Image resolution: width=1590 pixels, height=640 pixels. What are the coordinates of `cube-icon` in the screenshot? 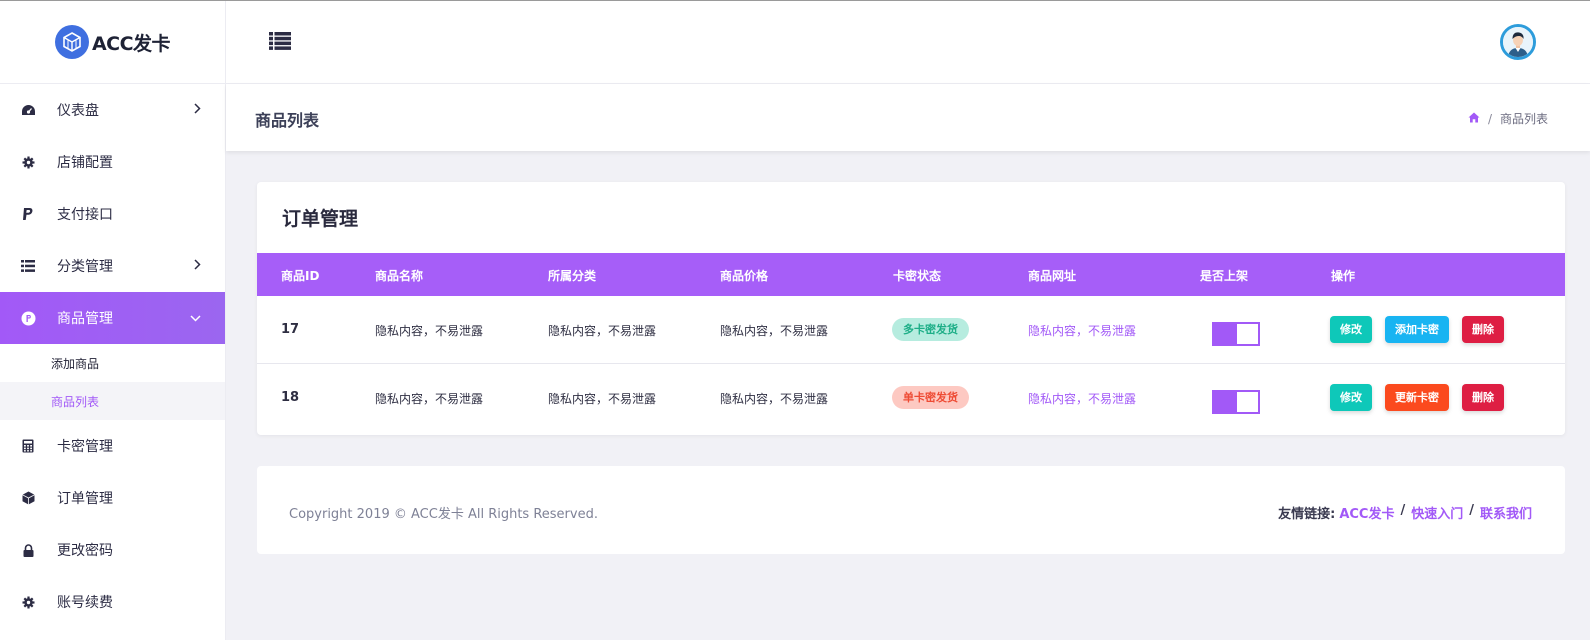 It's located at (28, 498).